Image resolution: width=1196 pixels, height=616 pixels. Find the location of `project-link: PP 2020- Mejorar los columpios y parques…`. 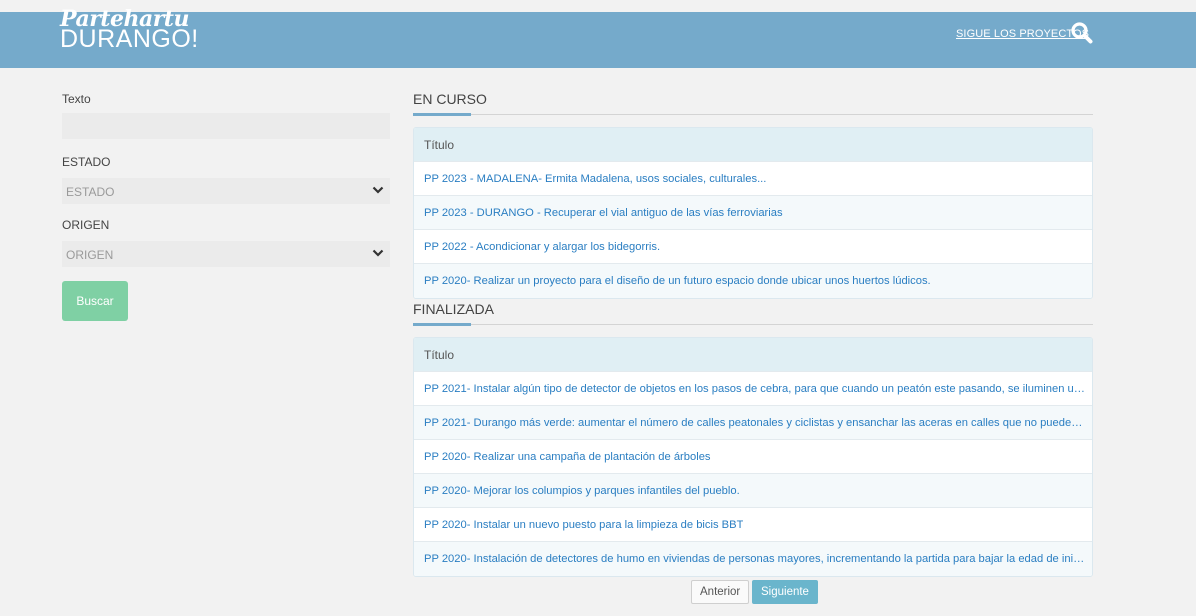

project-link: PP 2020- Mejorar los columpios y parques… is located at coordinates (582, 491).